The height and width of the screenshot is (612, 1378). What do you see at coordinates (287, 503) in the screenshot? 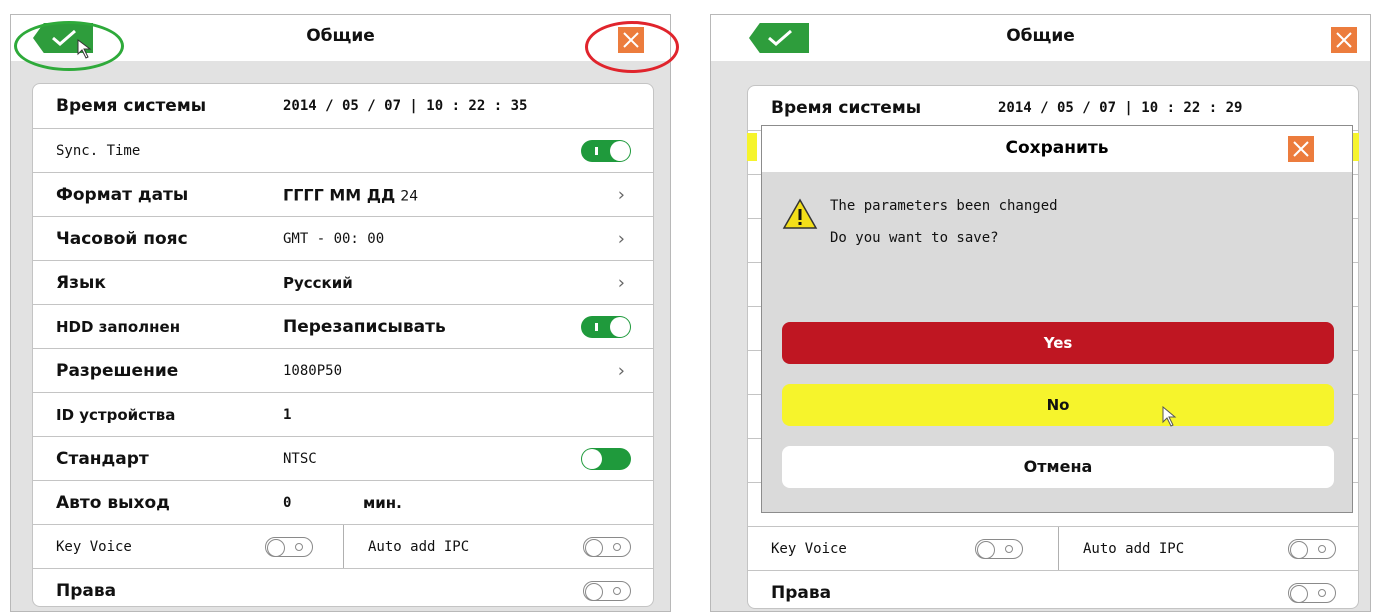
I see `auto-exit-value: 0` at bounding box center [287, 503].